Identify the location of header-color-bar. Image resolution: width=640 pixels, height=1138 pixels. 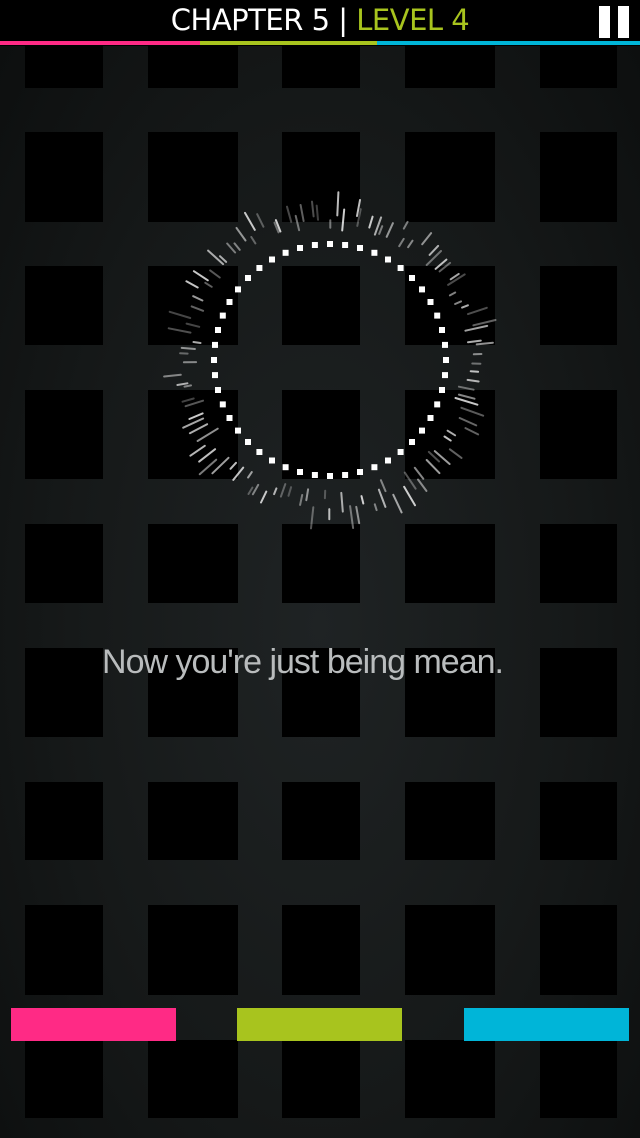
(320, 43).